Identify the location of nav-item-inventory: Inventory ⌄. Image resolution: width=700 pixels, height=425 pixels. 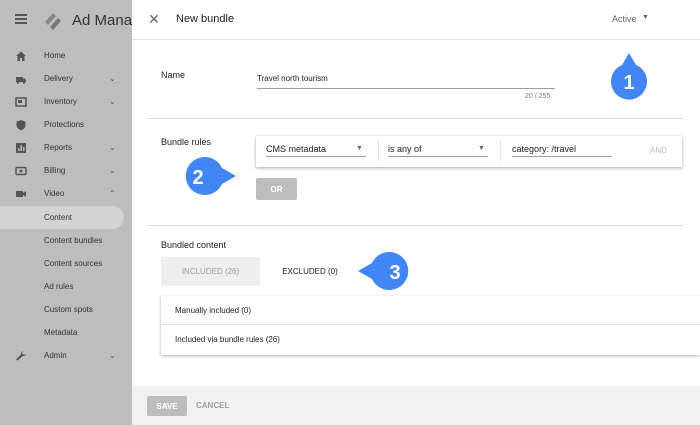
(66, 101).